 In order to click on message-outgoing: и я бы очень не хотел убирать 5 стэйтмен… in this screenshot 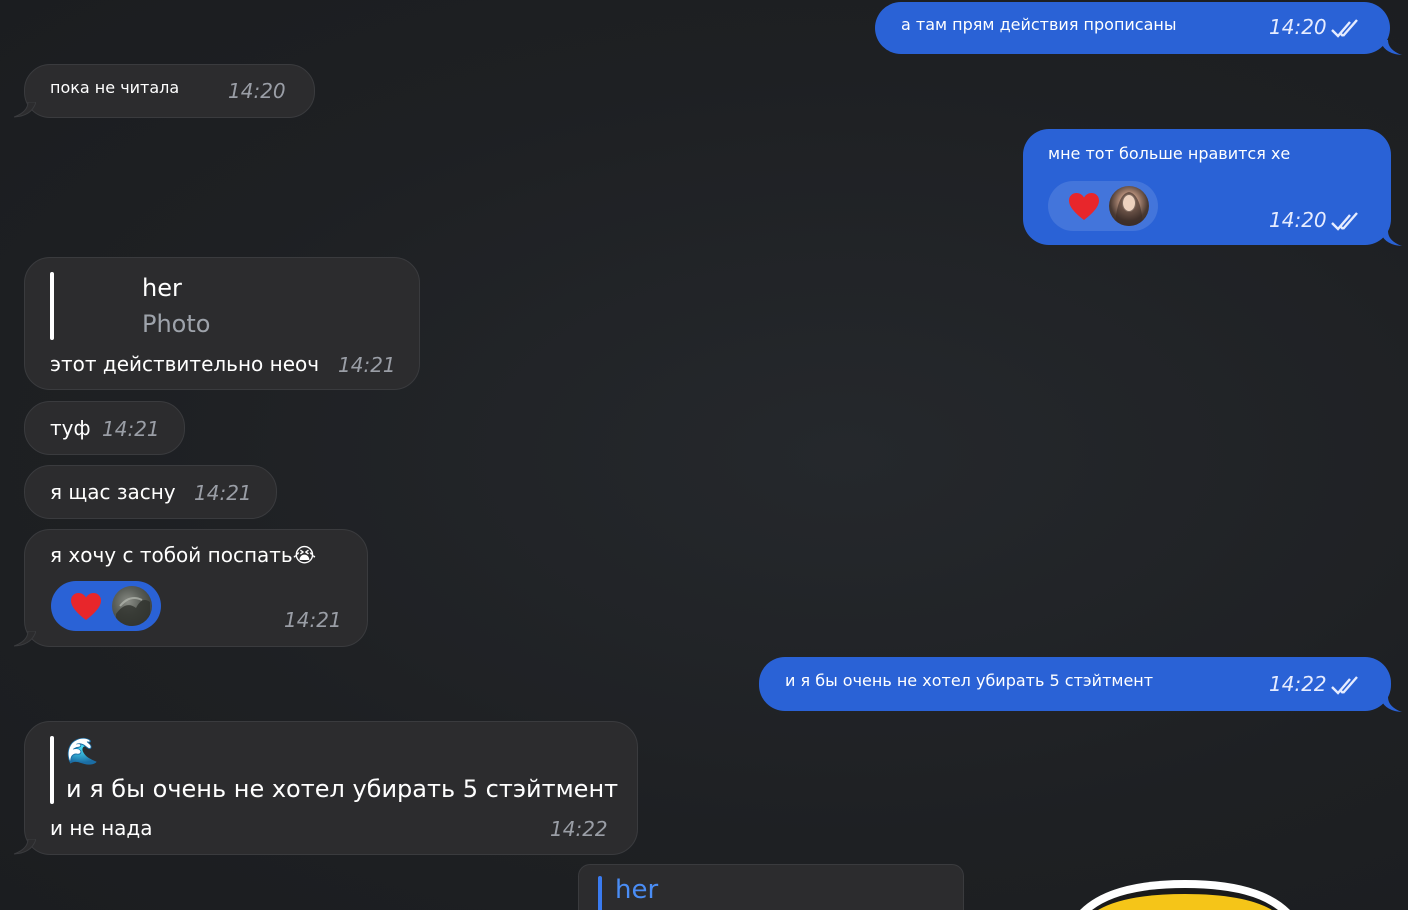, I will do `click(1083, 686)`.